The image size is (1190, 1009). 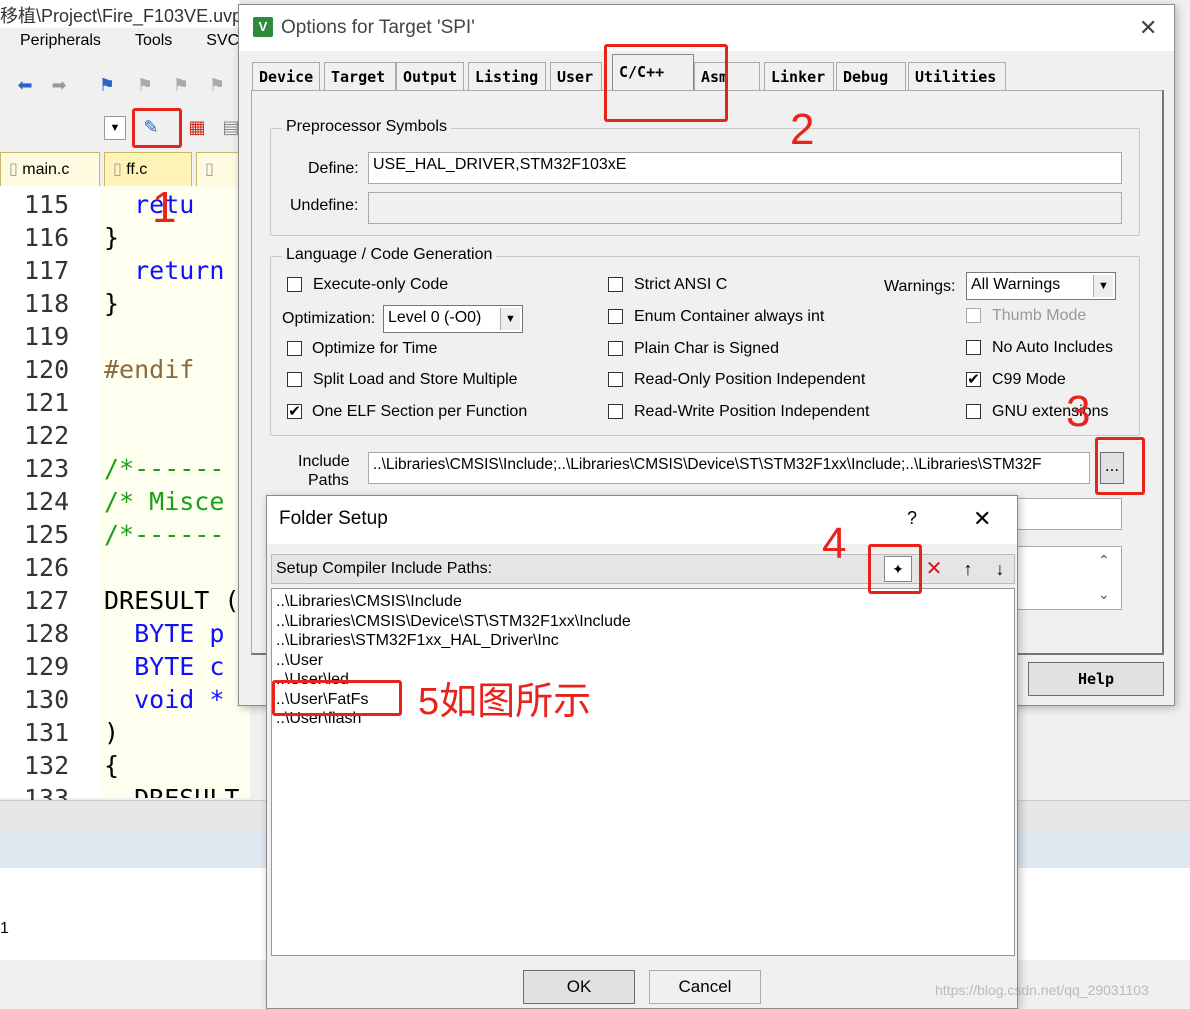 What do you see at coordinates (197, 127) in the screenshot?
I see `manage-components-icon: ▦` at bounding box center [197, 127].